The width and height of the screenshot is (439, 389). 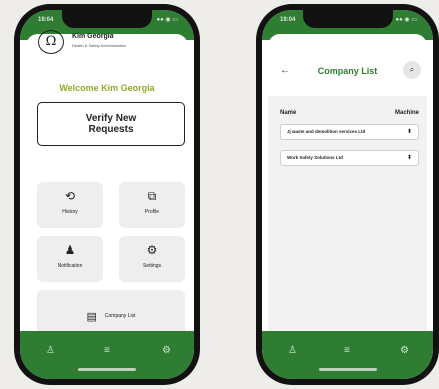 I want to click on company-logo: Ω, so click(x=51, y=42).